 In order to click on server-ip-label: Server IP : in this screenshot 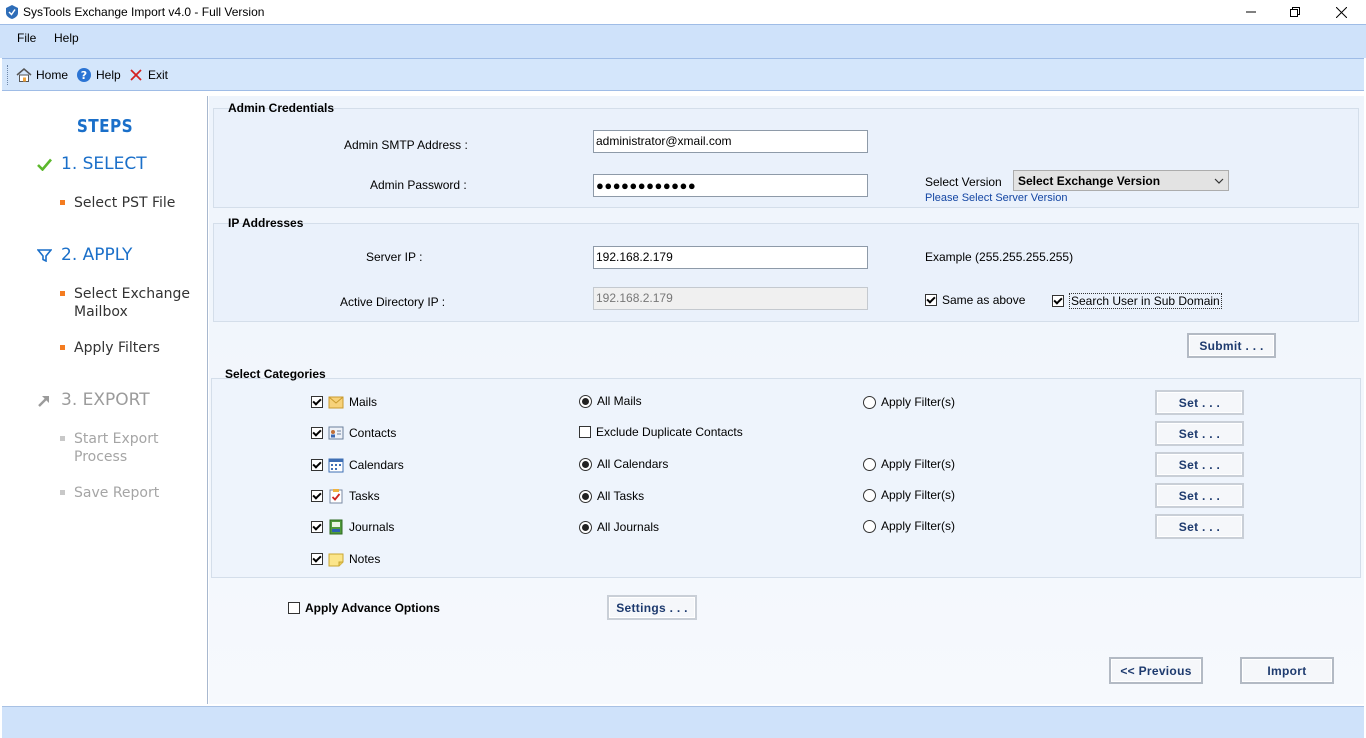, I will do `click(394, 257)`.